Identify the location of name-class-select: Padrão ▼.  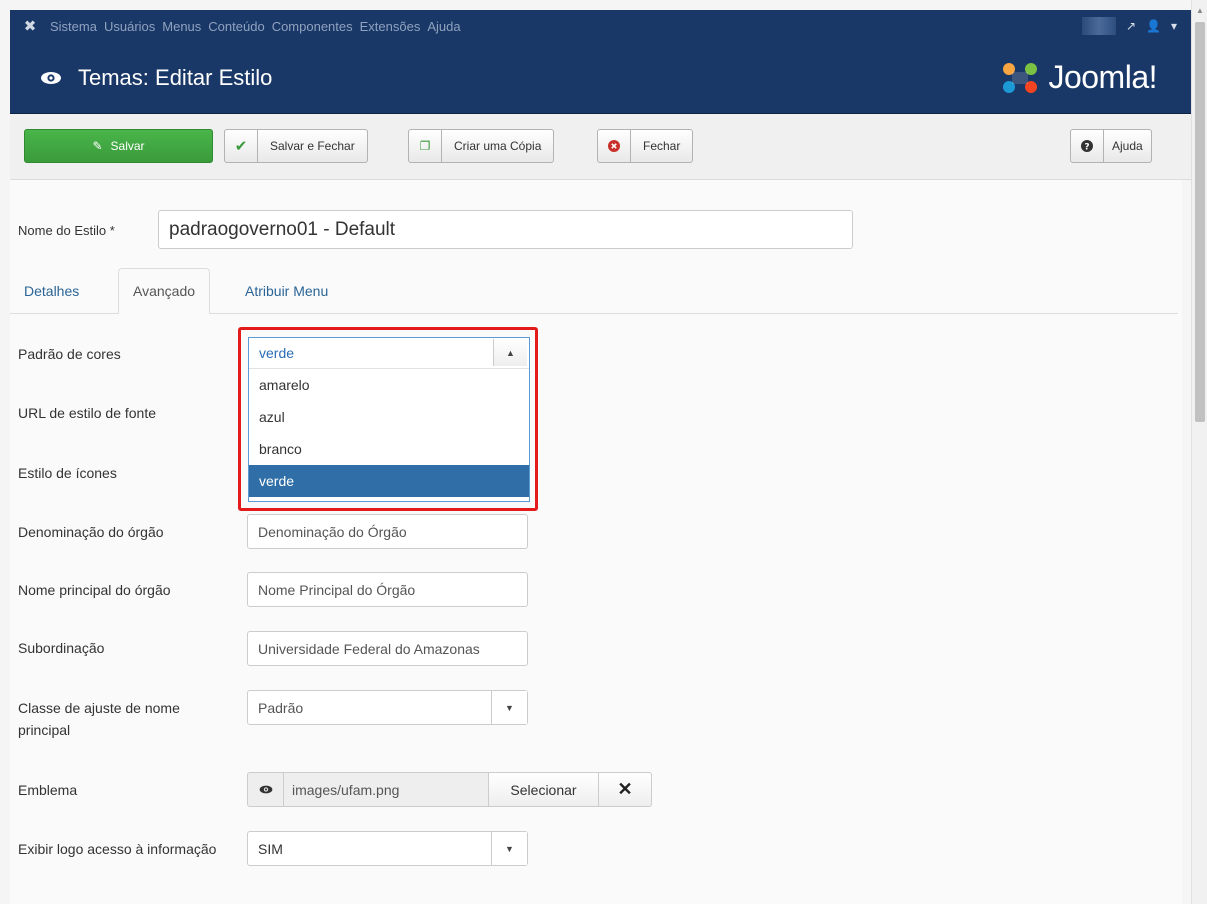
(387, 707).